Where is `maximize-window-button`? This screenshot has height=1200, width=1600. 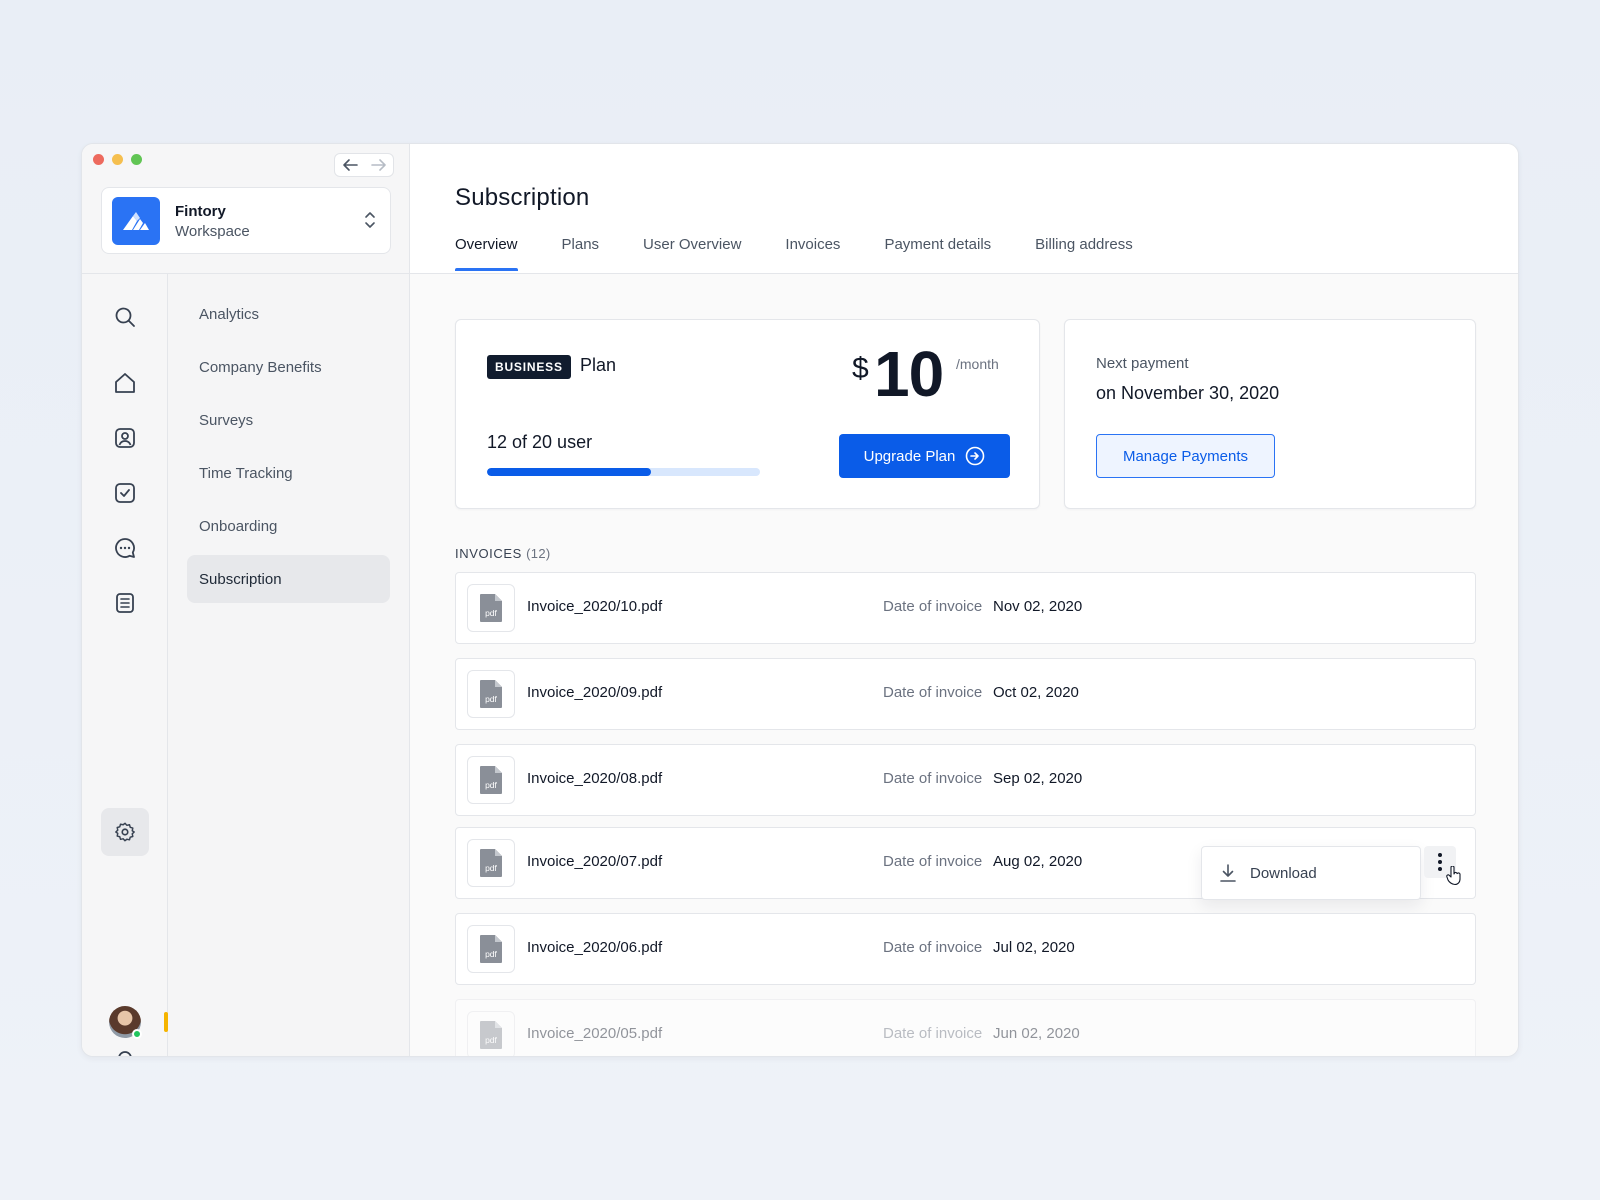
maximize-window-button is located at coordinates (136, 159).